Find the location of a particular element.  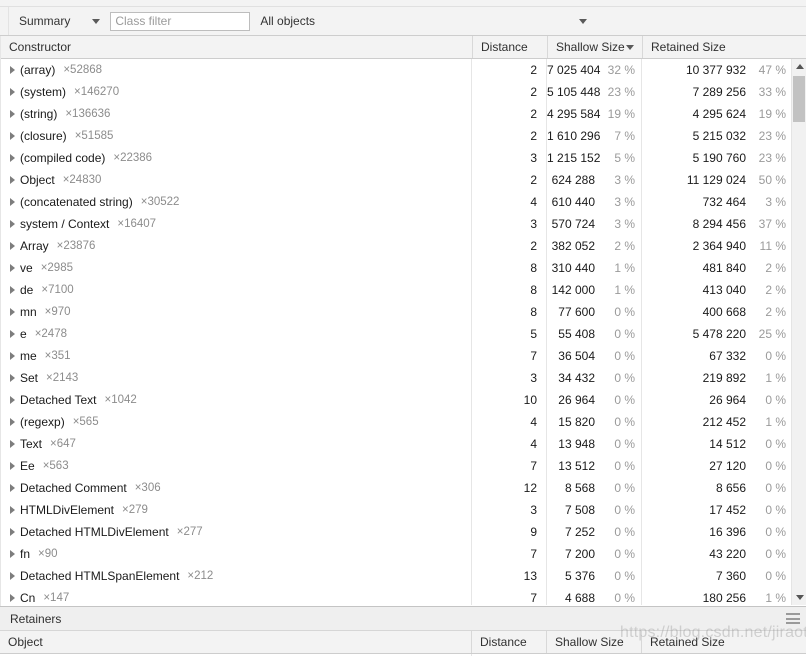

cell-constructor: Detached HTMLDivElement ×277 is located at coordinates (236, 532).